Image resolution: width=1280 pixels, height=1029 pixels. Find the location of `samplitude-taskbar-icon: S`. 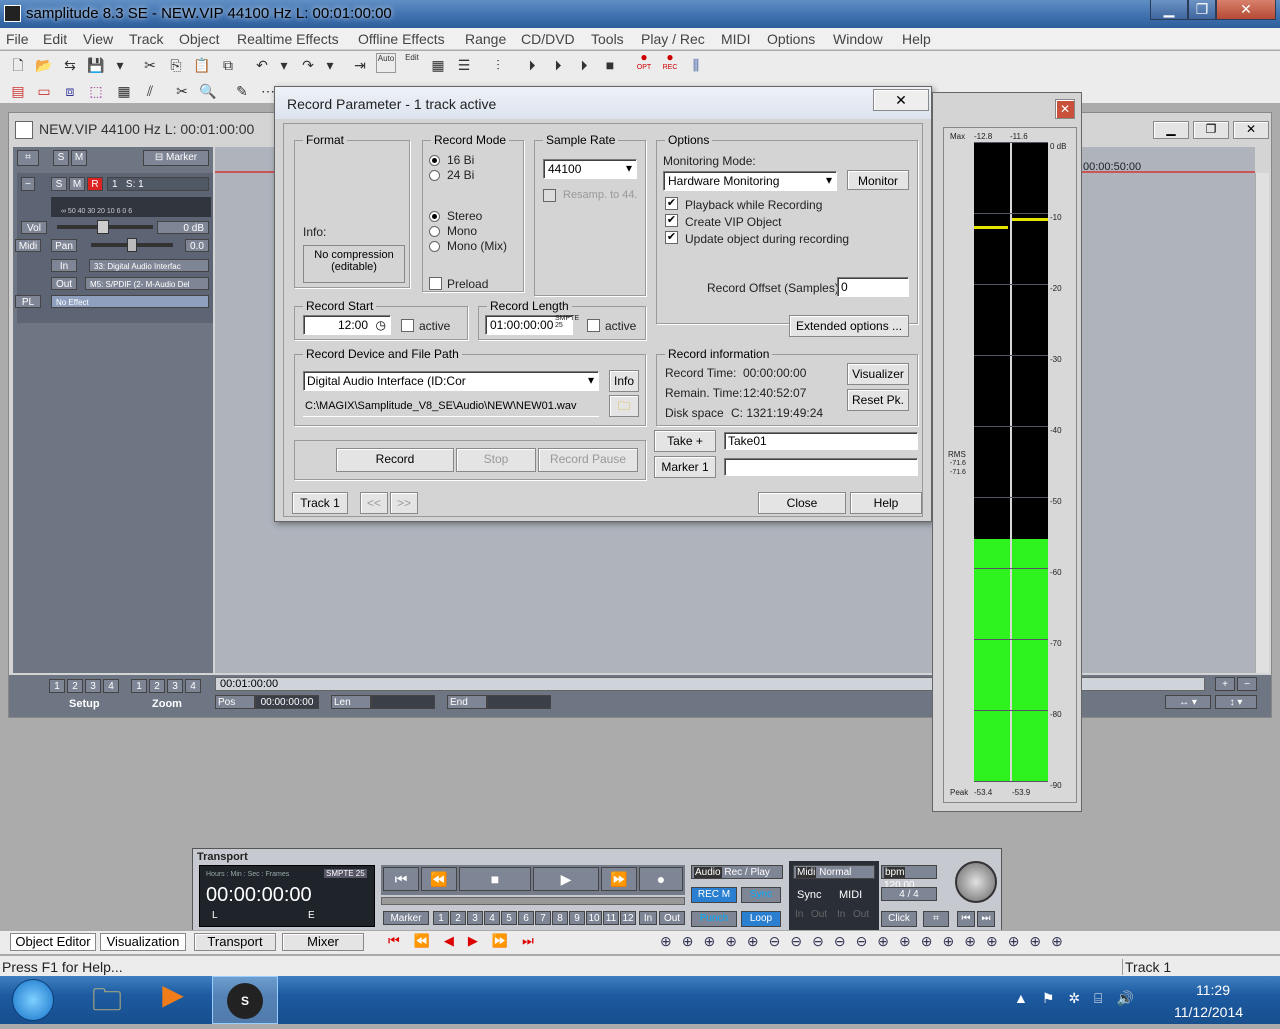

samplitude-taskbar-icon: S is located at coordinates (245, 1000).